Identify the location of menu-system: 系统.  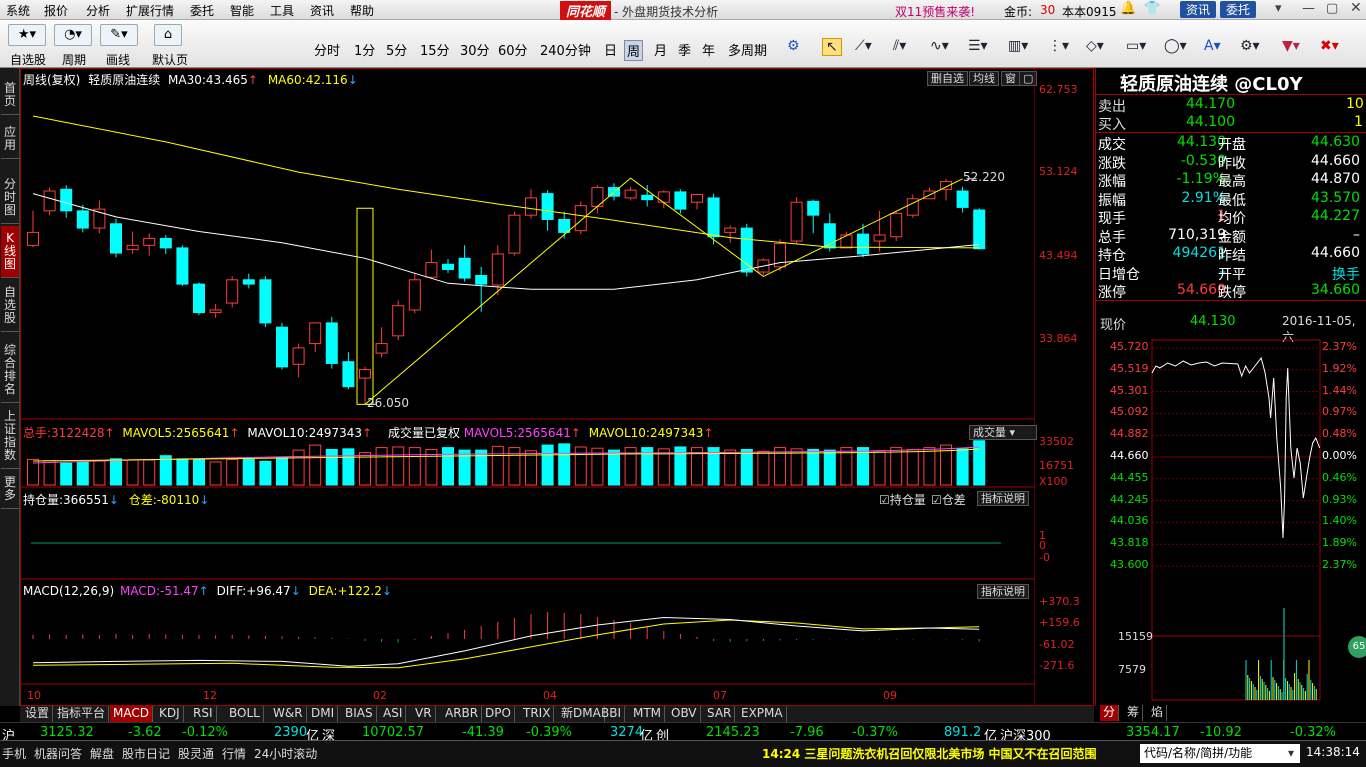
(18, 10).